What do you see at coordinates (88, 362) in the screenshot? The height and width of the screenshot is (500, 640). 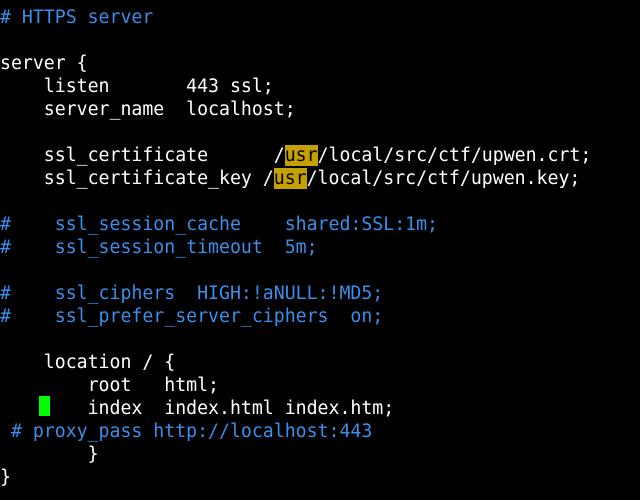 I see `code-line: location / {` at bounding box center [88, 362].